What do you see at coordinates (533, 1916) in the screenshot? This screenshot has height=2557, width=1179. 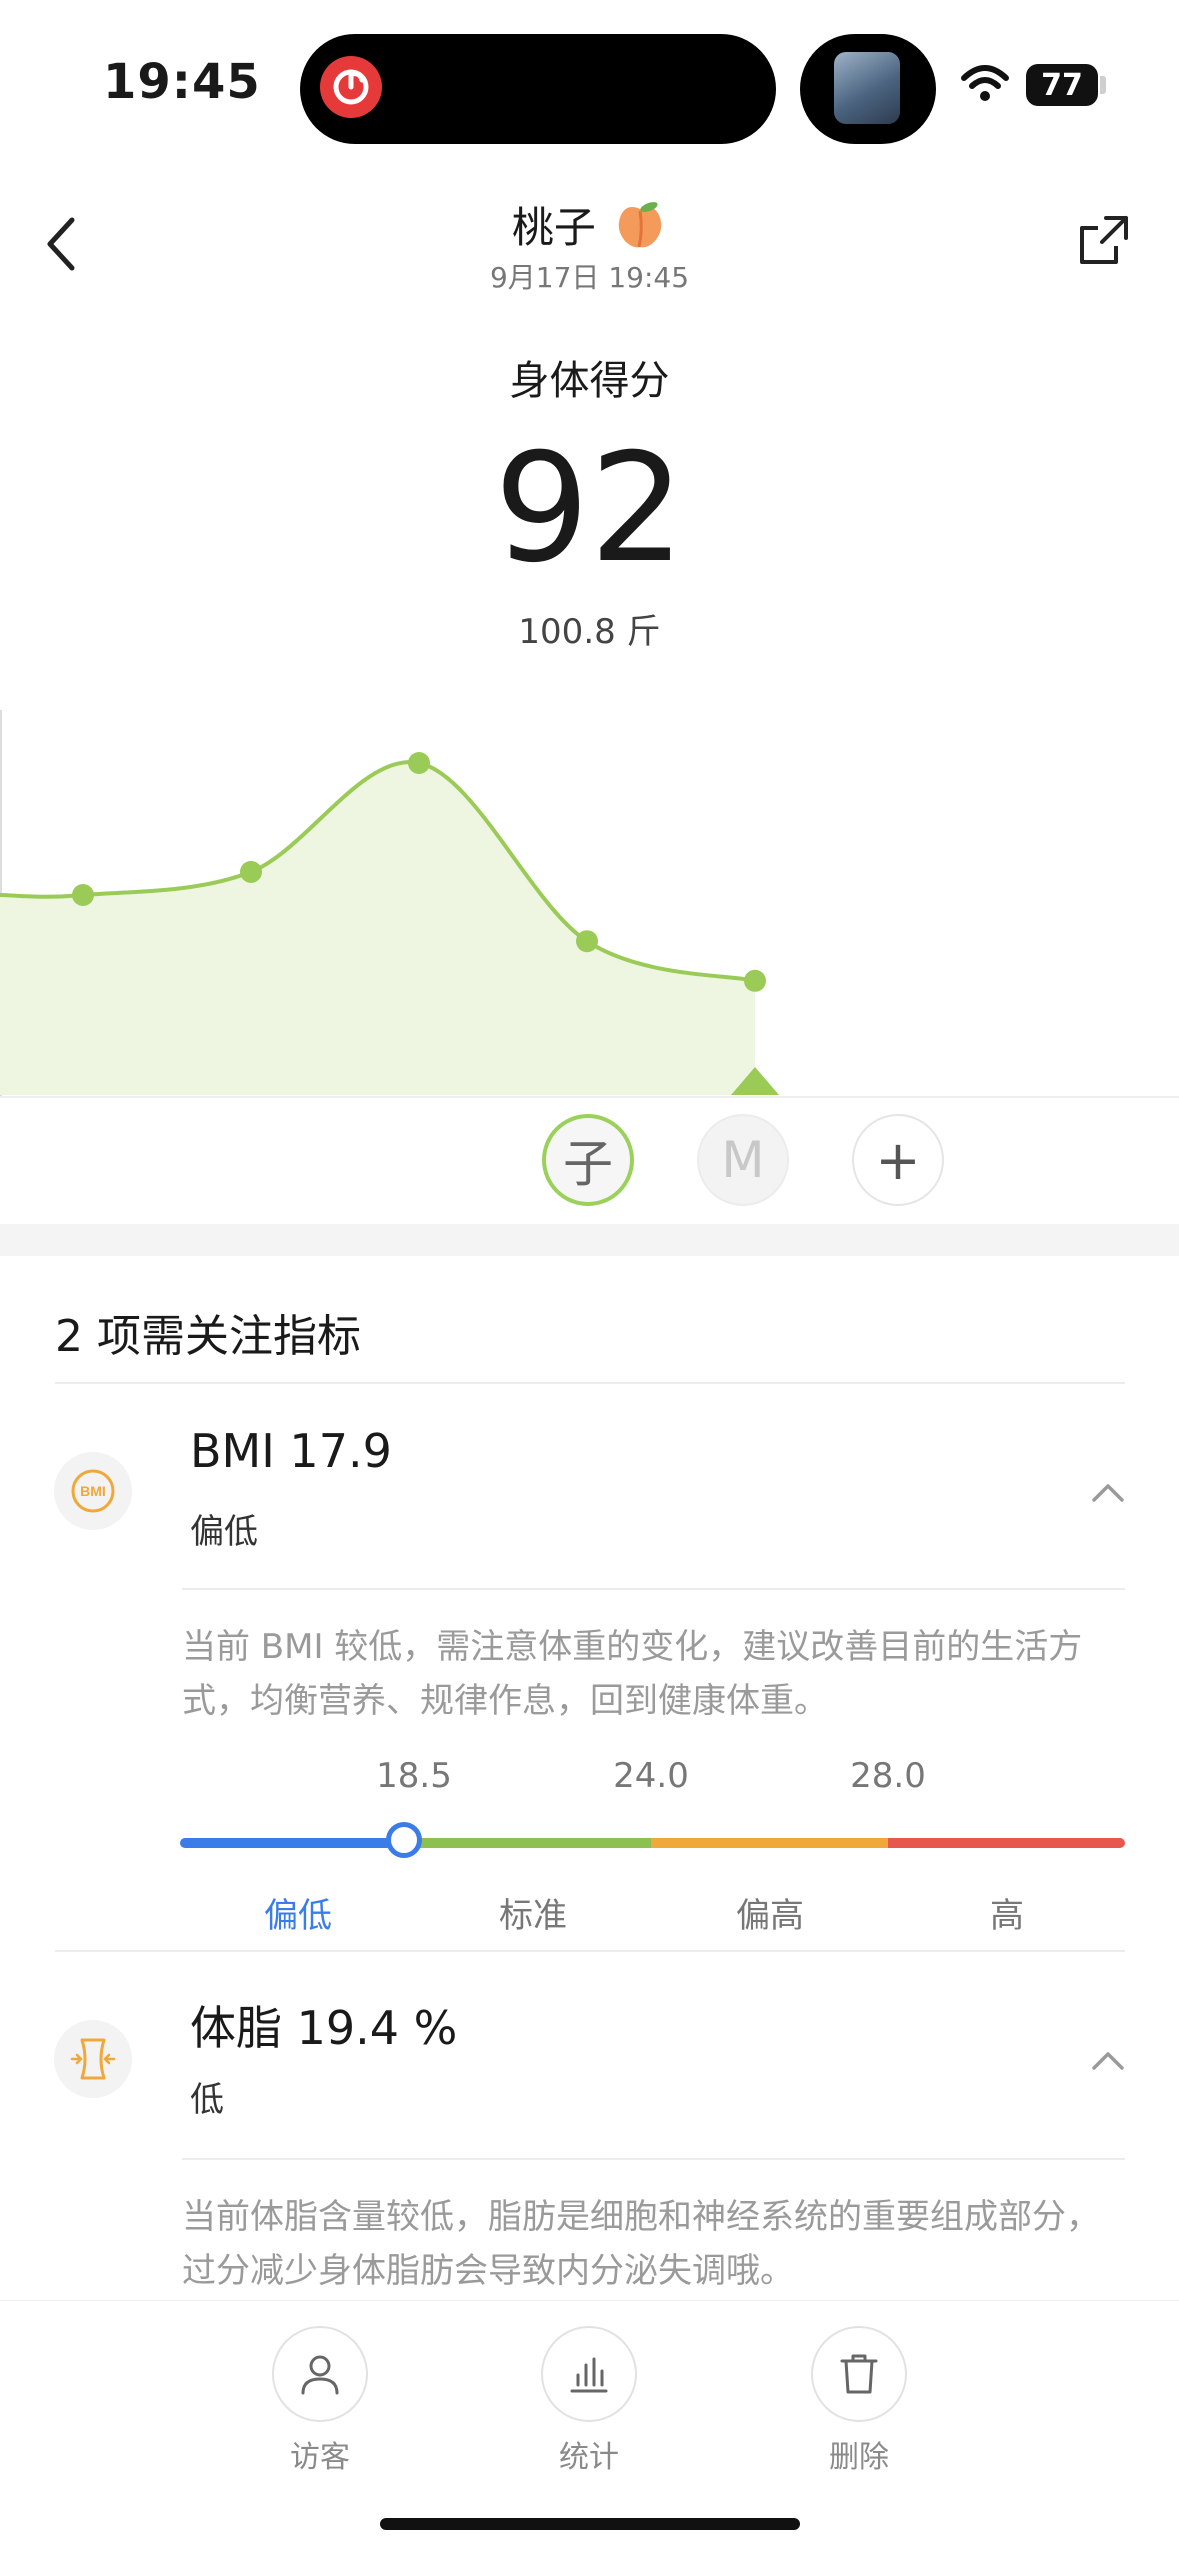 I see `scale-label-normal: 标准` at bounding box center [533, 1916].